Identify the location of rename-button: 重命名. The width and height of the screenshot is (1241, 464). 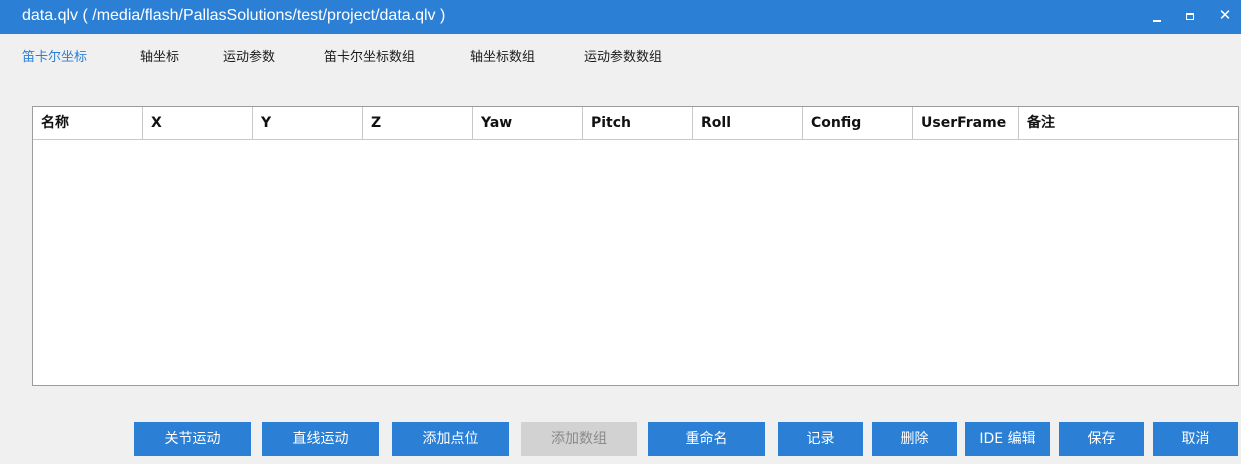
(706, 439).